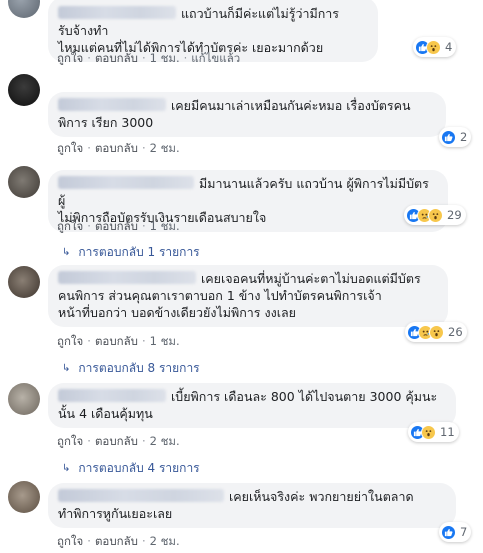 Image resolution: width=483 pixels, height=553 pixels. Describe the element at coordinates (464, 137) in the screenshot. I see `reaction-count: 2` at that location.